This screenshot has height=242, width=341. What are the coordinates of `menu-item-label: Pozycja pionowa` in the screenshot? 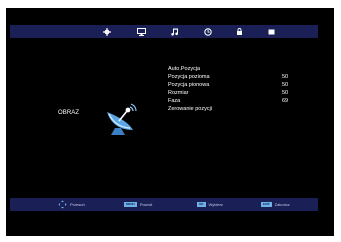 It's located at (189, 85).